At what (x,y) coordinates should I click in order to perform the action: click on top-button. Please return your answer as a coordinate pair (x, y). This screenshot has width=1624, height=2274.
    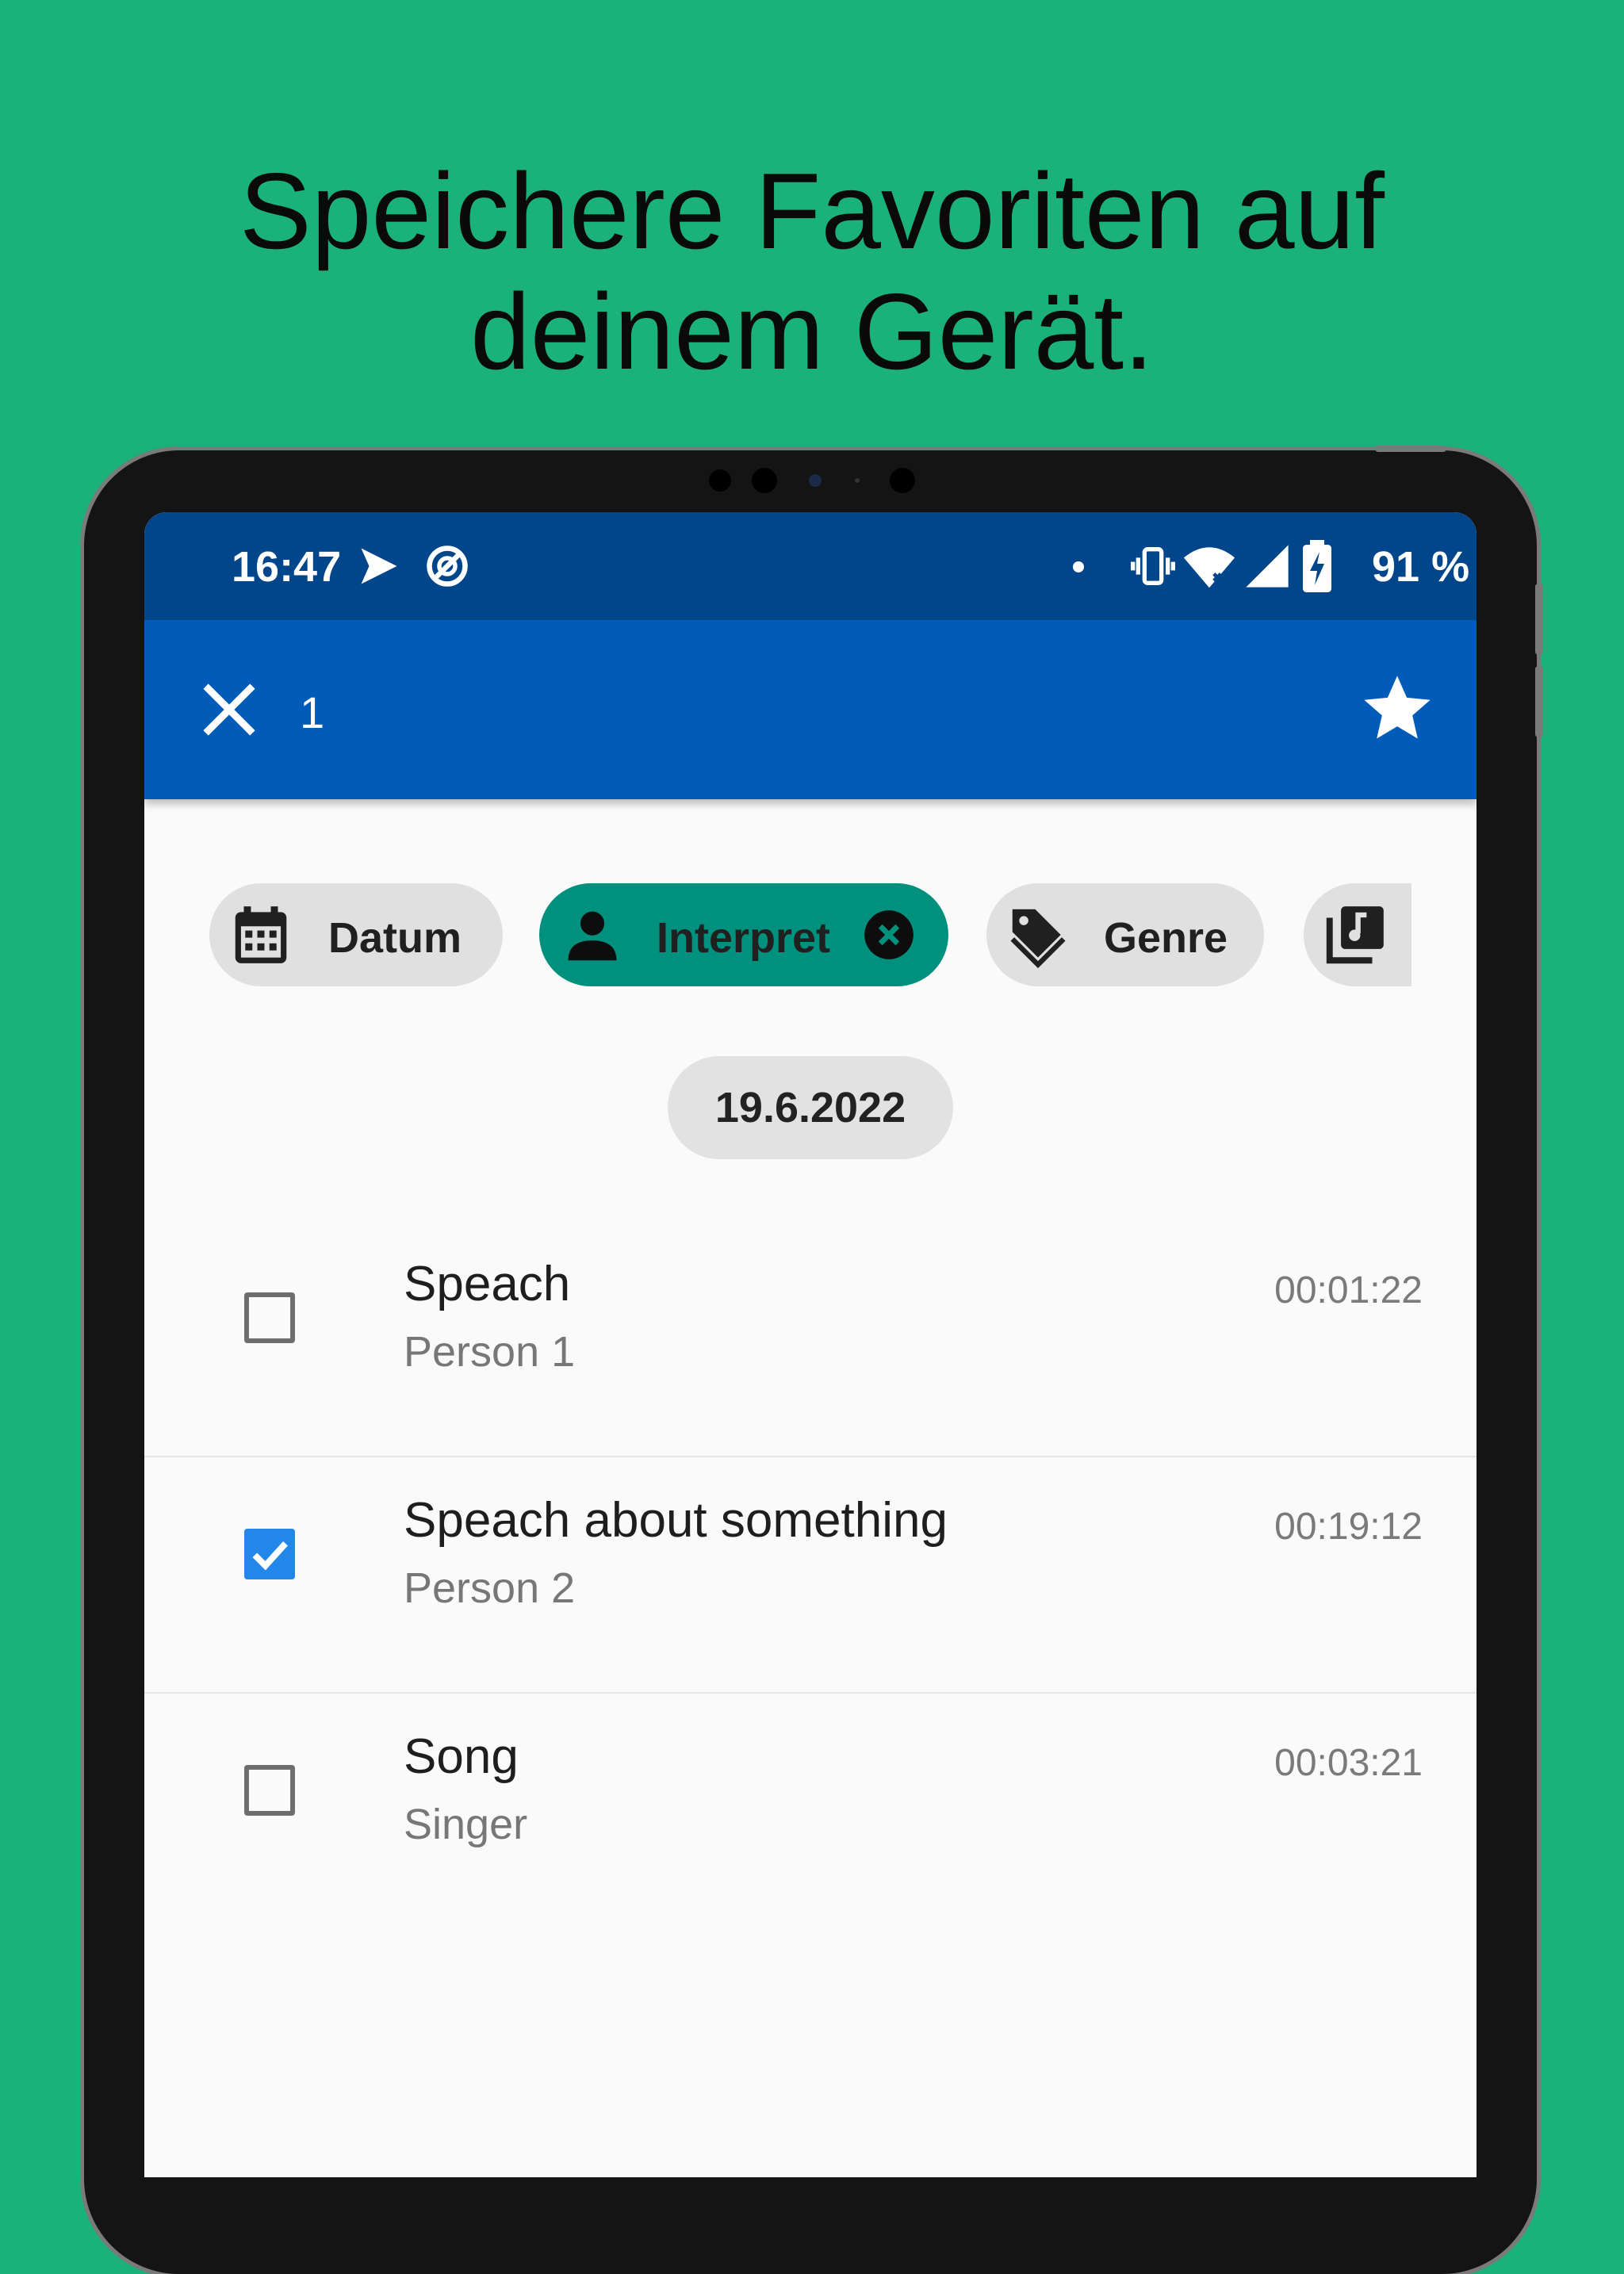
    Looking at the image, I should click on (1410, 449).